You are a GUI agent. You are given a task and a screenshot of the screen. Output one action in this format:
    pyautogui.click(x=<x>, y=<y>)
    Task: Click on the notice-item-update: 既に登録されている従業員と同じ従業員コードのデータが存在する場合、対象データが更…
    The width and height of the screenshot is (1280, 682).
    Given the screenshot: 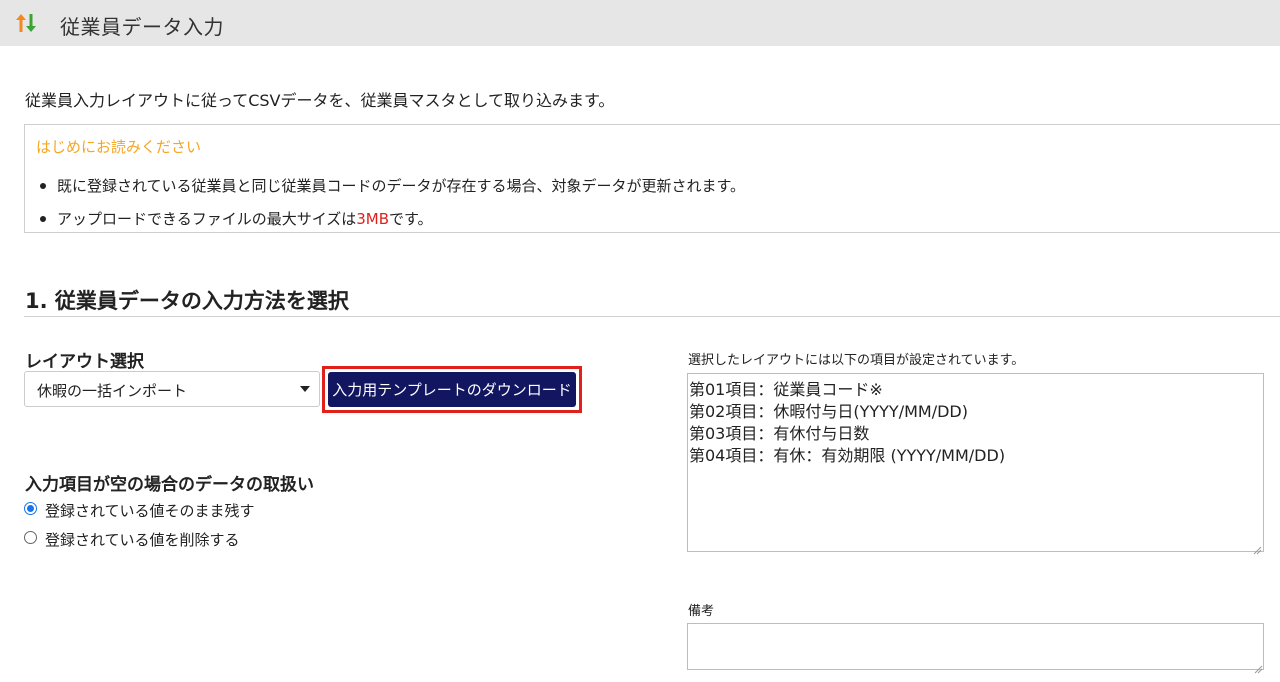 What is the action you would take?
    pyautogui.click(x=392, y=186)
    